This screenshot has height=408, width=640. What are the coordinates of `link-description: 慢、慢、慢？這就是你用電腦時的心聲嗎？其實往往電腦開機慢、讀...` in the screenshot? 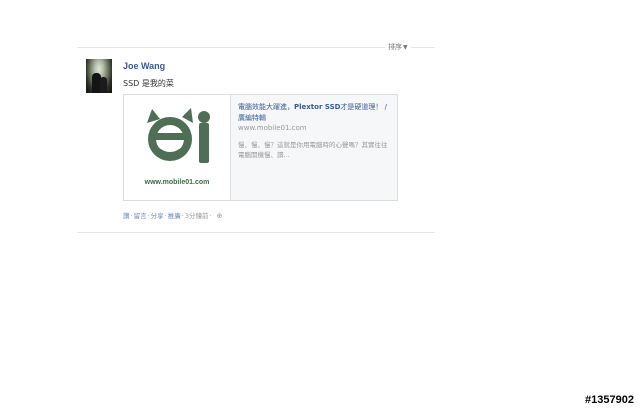 It's located at (313, 150).